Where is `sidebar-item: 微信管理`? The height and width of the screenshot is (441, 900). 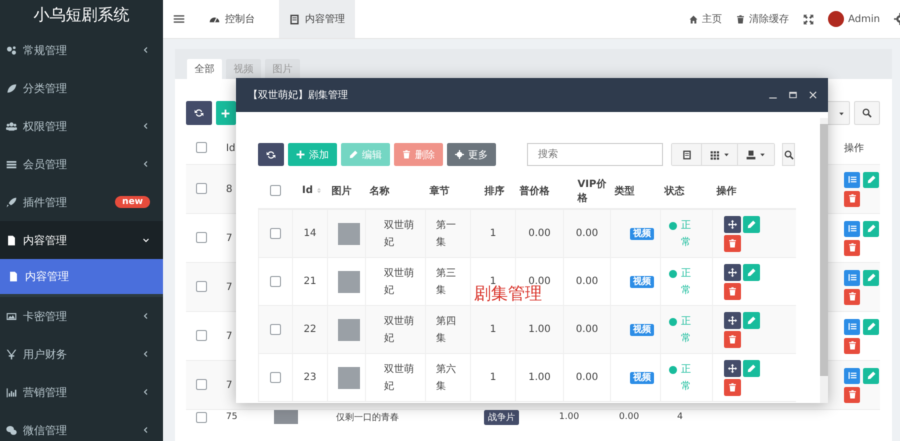 sidebar-item: 微信管理 is located at coordinates (81, 426).